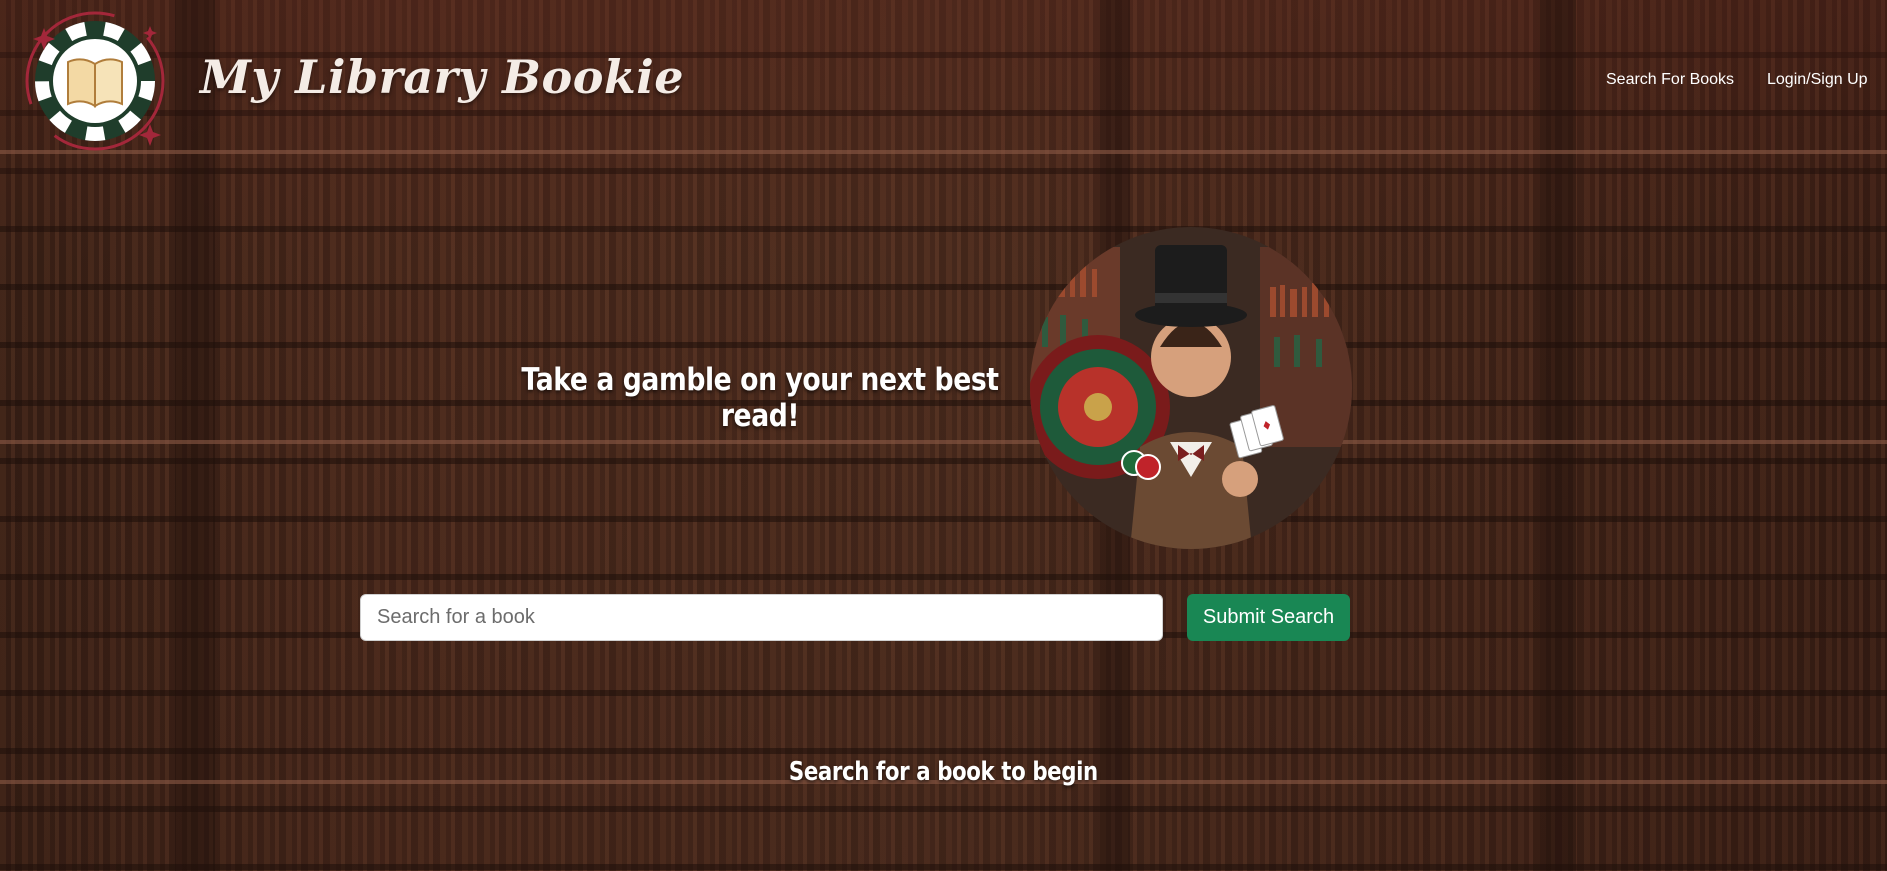 The width and height of the screenshot is (1887, 871). Describe the element at coordinates (761, 617) in the screenshot. I see `book-search-input` at that location.